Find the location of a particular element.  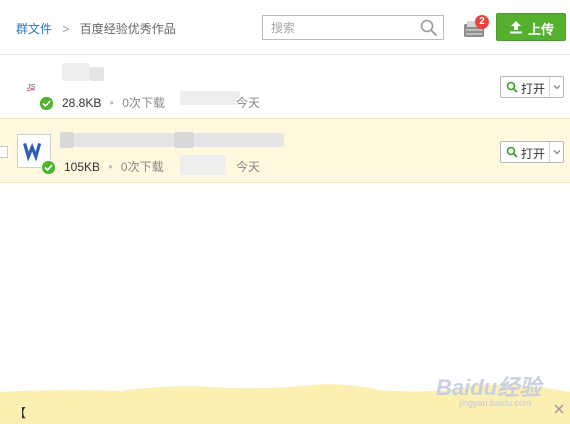

notification-badge: 2 is located at coordinates (482, 22).